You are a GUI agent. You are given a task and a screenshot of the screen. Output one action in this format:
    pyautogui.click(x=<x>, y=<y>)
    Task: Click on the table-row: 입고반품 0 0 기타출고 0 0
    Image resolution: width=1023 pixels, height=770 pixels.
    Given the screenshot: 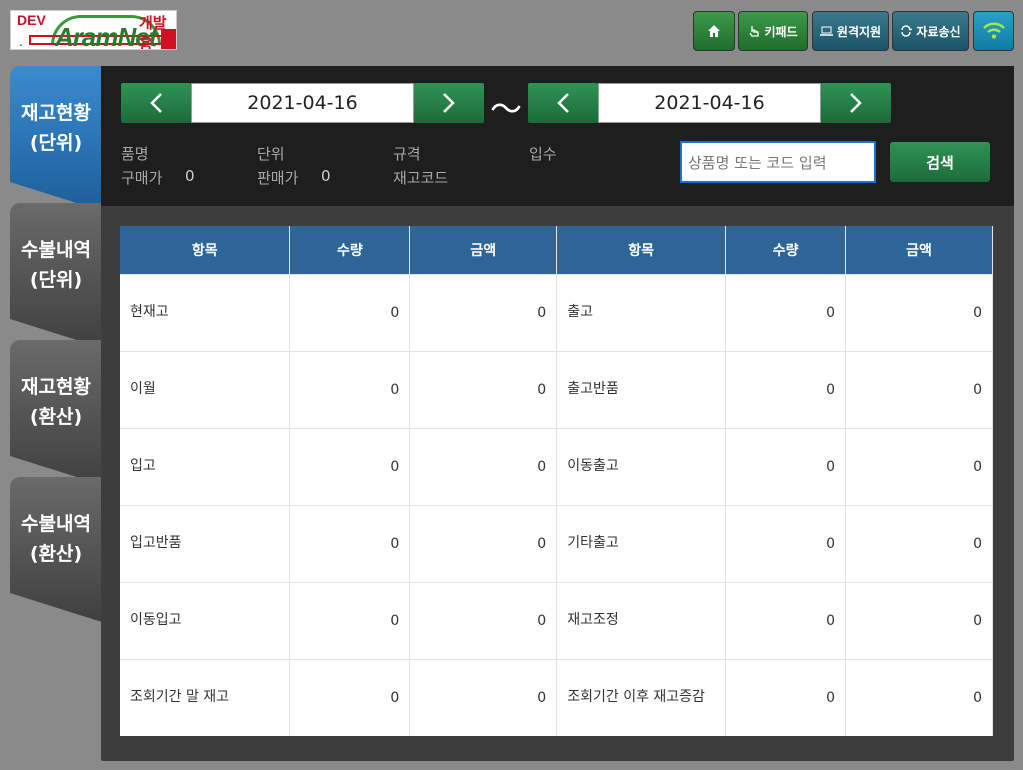 What is the action you would take?
    pyautogui.click(x=556, y=543)
    